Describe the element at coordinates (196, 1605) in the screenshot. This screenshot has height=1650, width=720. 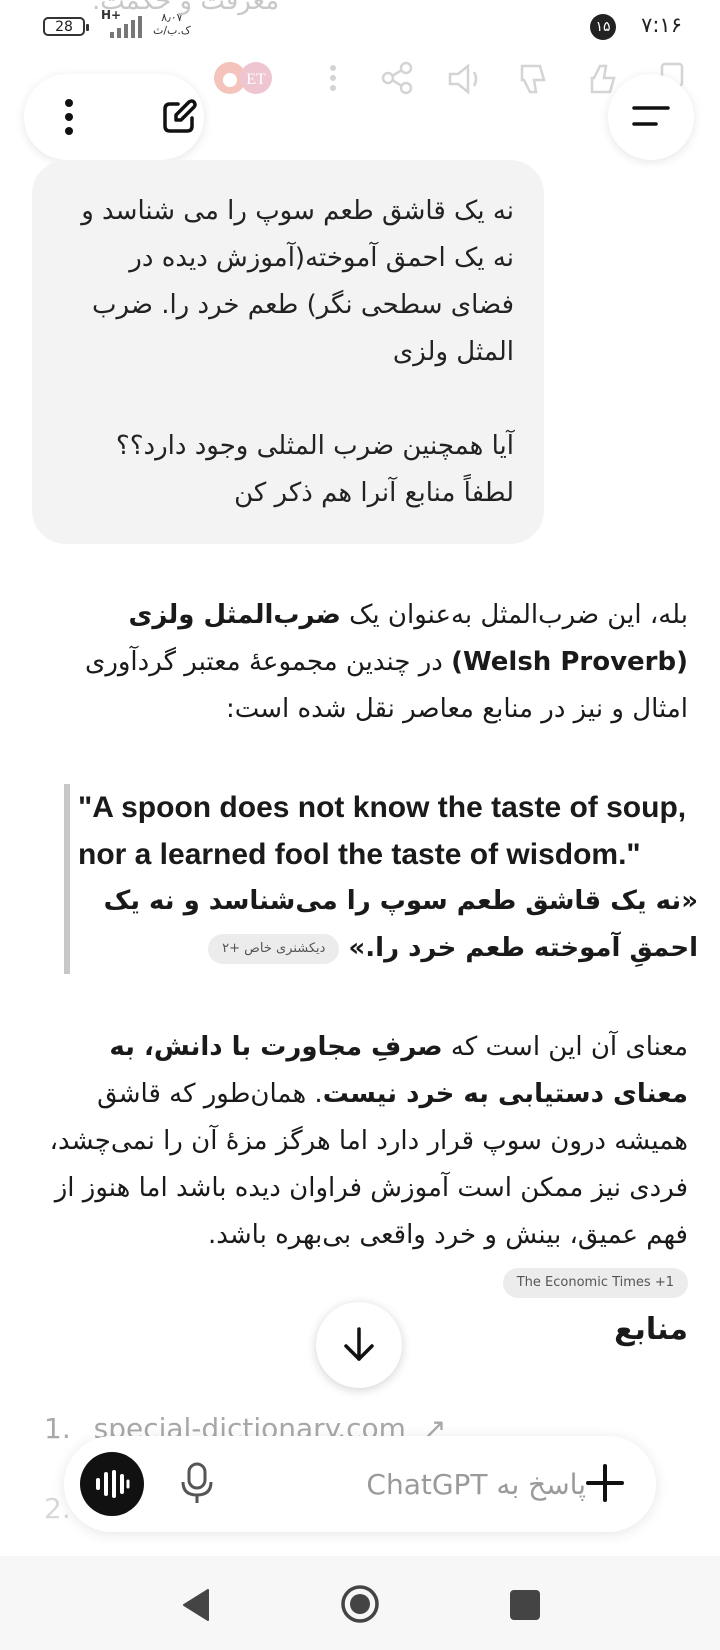
I see `back-icon` at that location.